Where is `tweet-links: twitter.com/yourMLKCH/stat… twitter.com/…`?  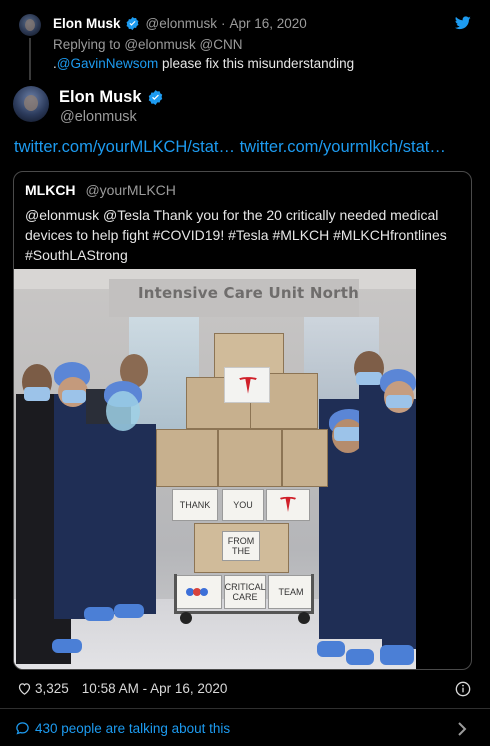 tweet-links: twitter.com/yourMLKCH/stat… twitter.com/… is located at coordinates (230, 147).